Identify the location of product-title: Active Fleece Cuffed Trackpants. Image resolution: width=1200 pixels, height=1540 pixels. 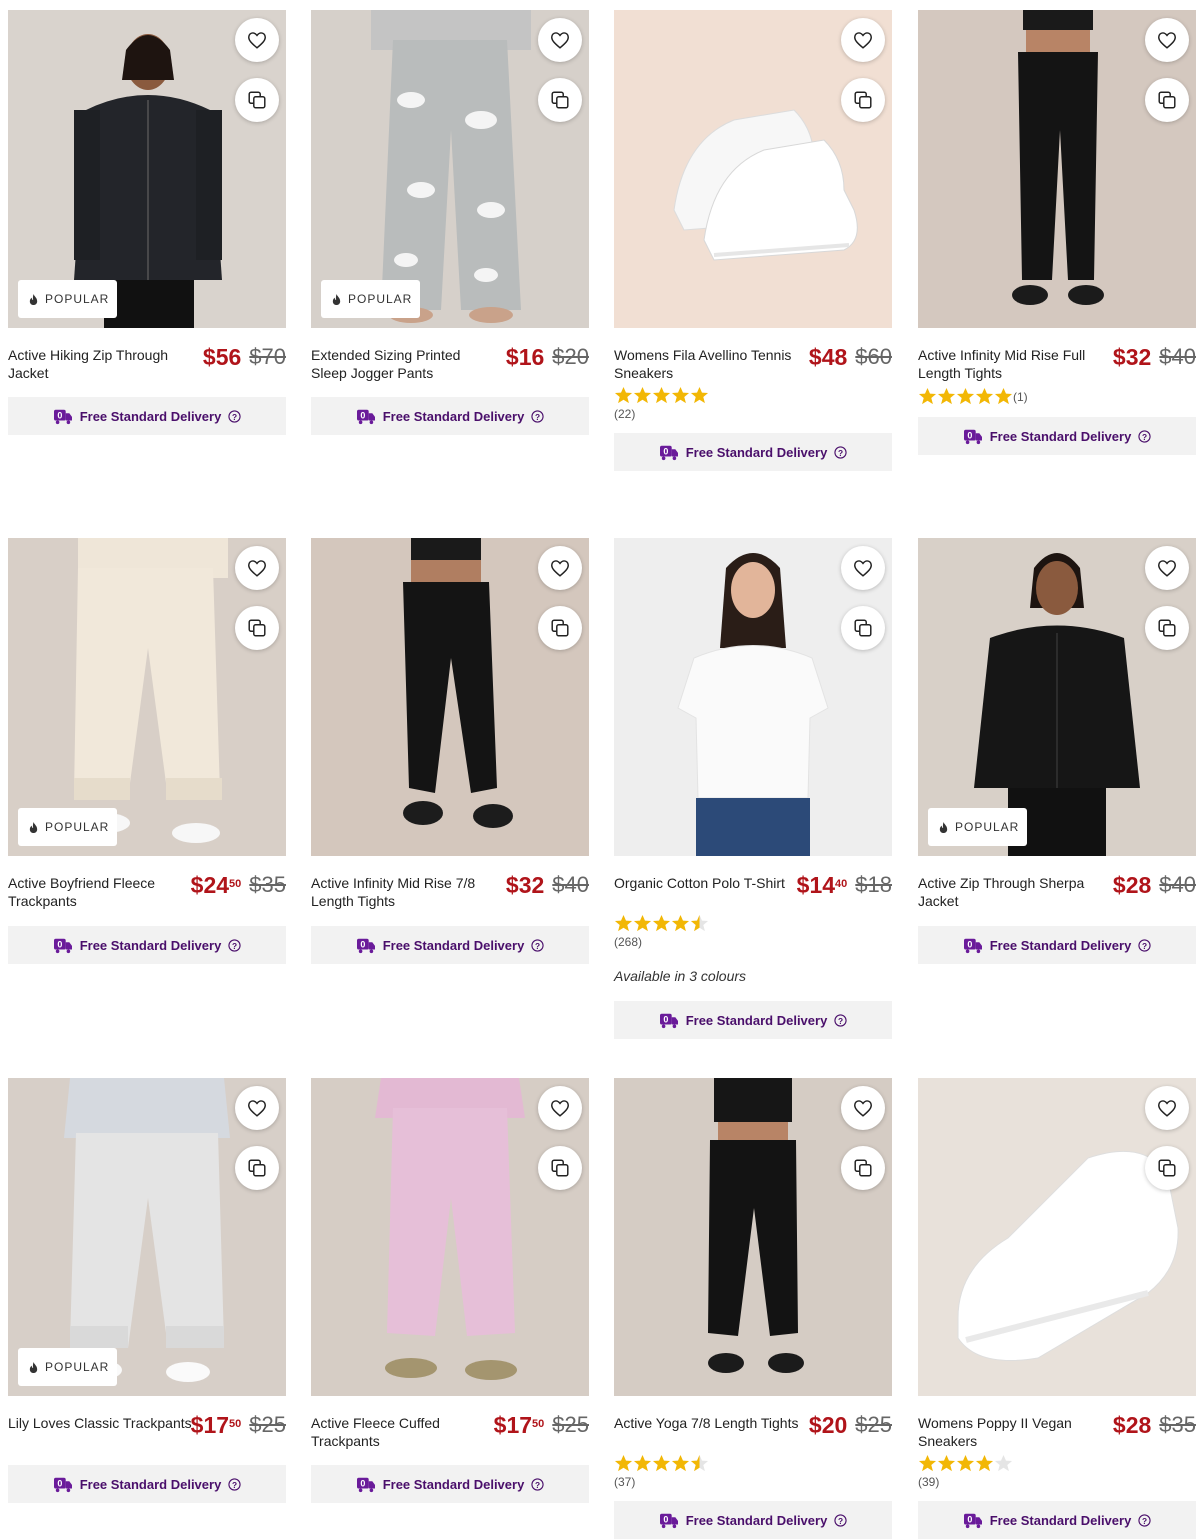
(404, 1432).